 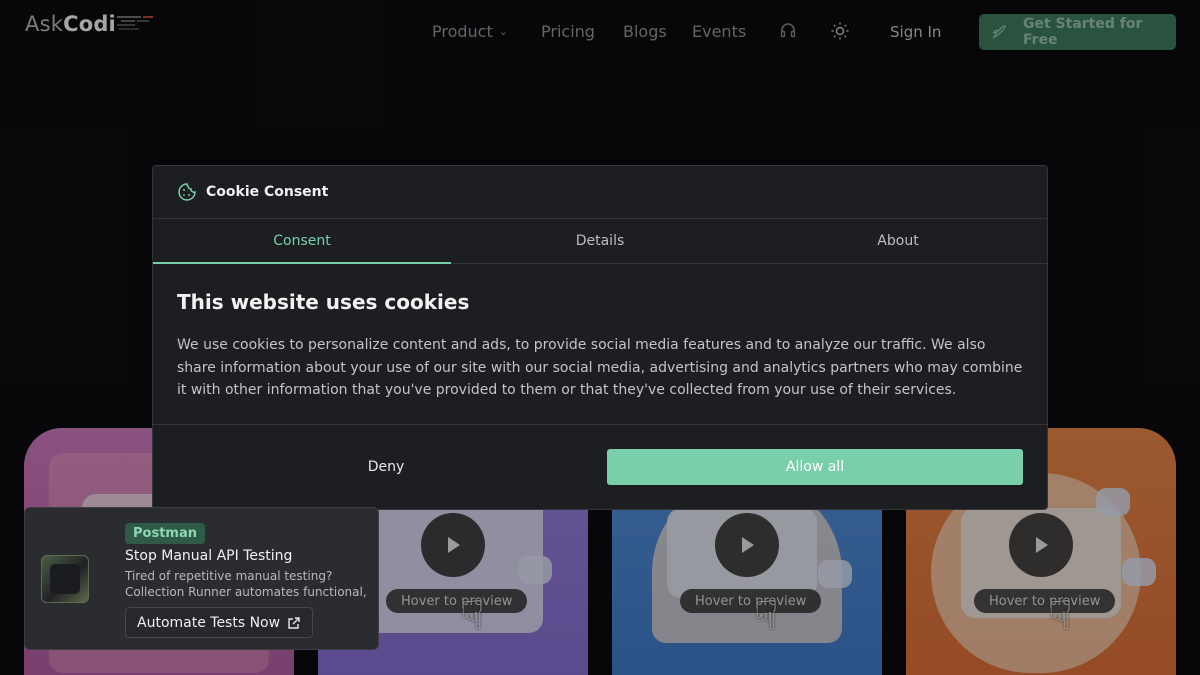 What do you see at coordinates (323, 302) in the screenshot?
I see `cookie-heading: This website uses cookies` at bounding box center [323, 302].